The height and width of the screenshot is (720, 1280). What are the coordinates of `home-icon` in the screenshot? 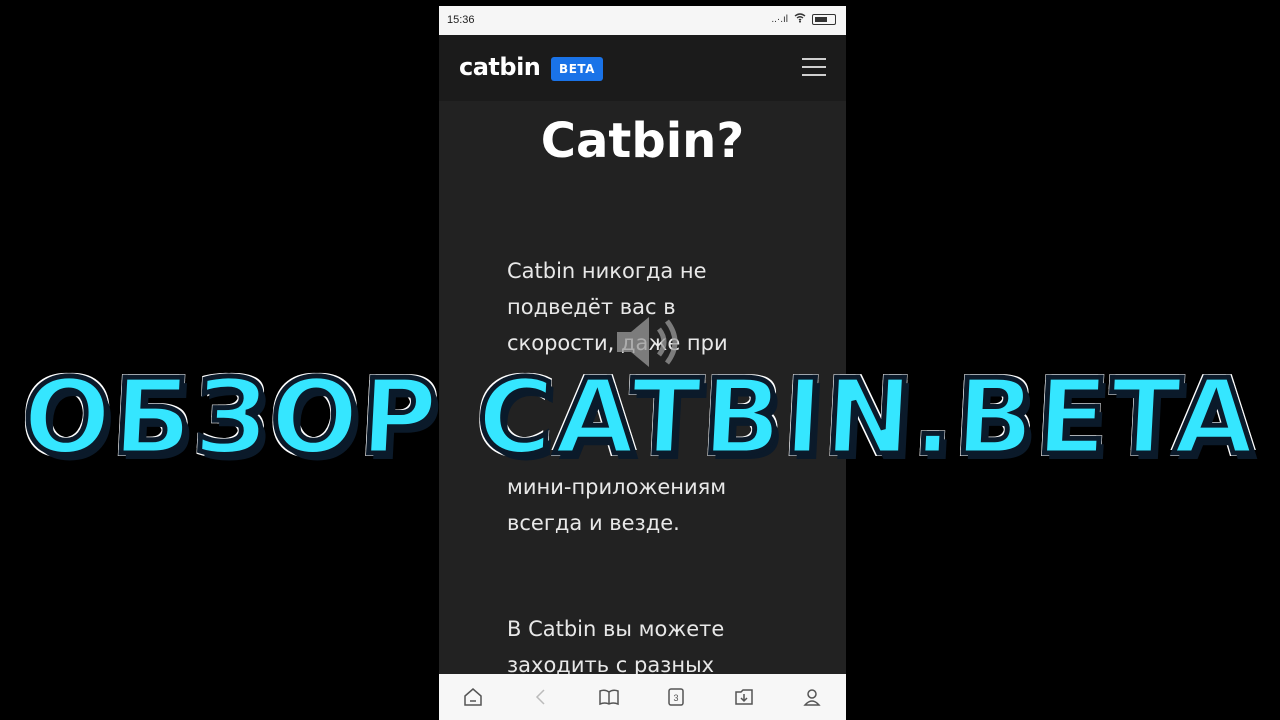 It's located at (473, 697).